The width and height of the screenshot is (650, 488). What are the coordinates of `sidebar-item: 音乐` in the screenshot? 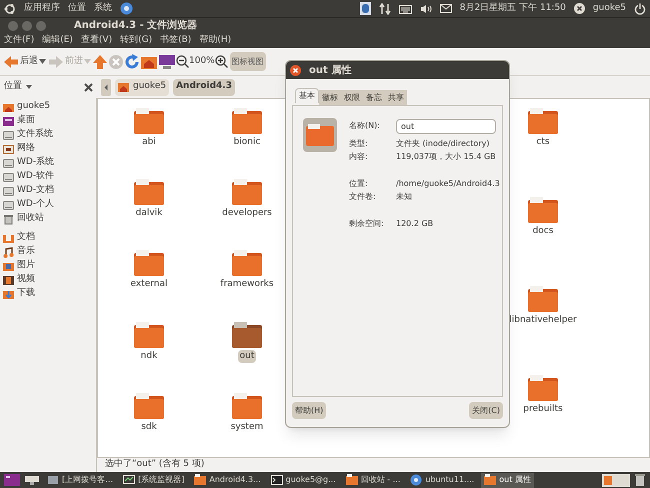 It's located at (48, 252).